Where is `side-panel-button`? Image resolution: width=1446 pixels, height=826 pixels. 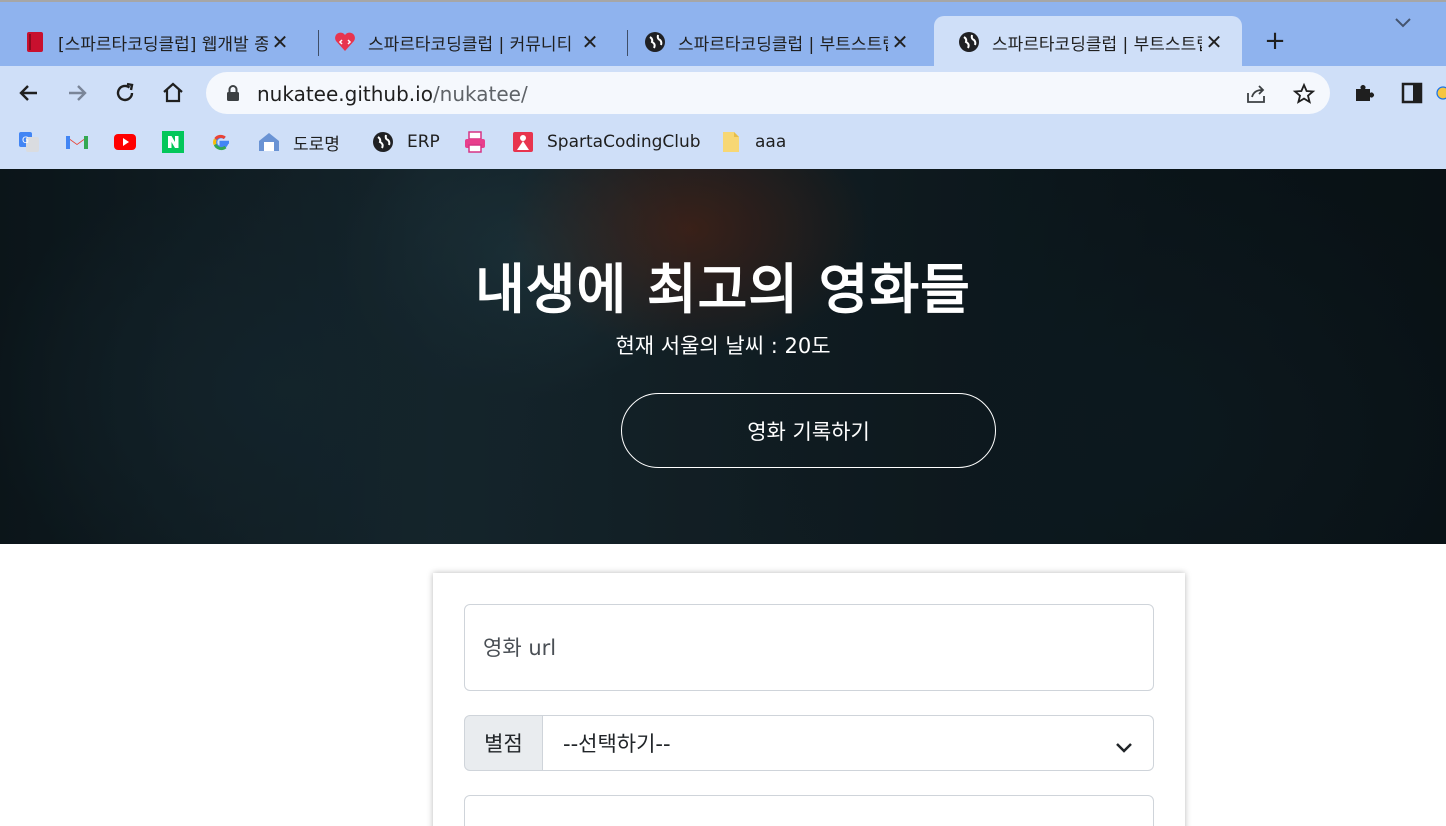 side-panel-button is located at coordinates (1412, 93).